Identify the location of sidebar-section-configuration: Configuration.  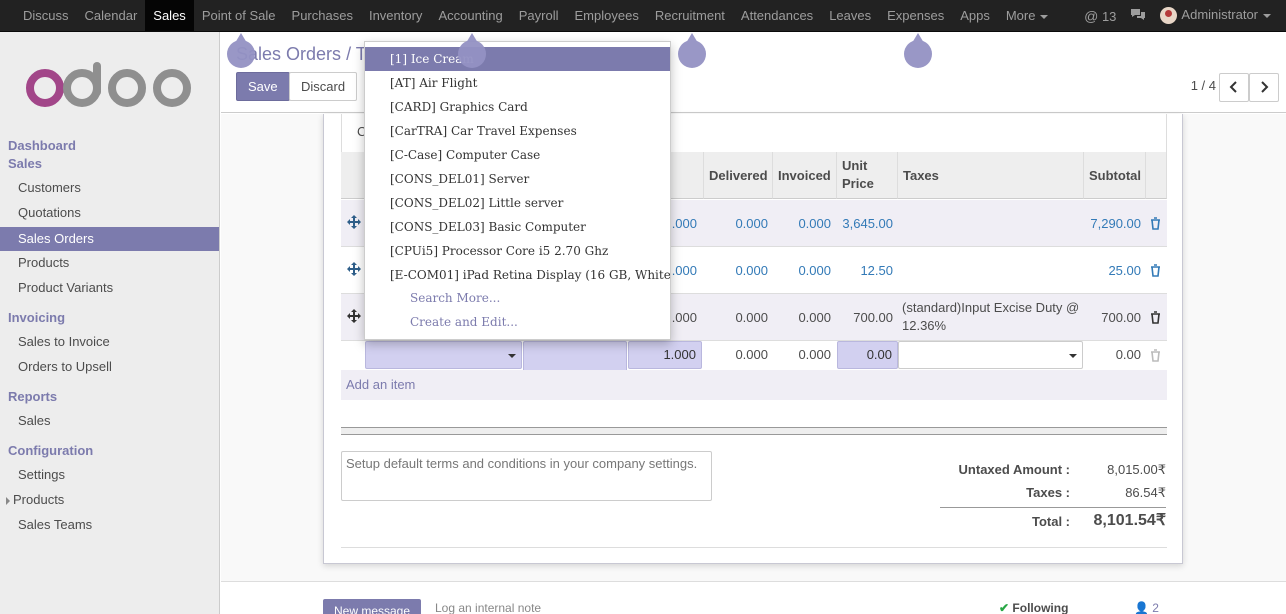
(51, 450).